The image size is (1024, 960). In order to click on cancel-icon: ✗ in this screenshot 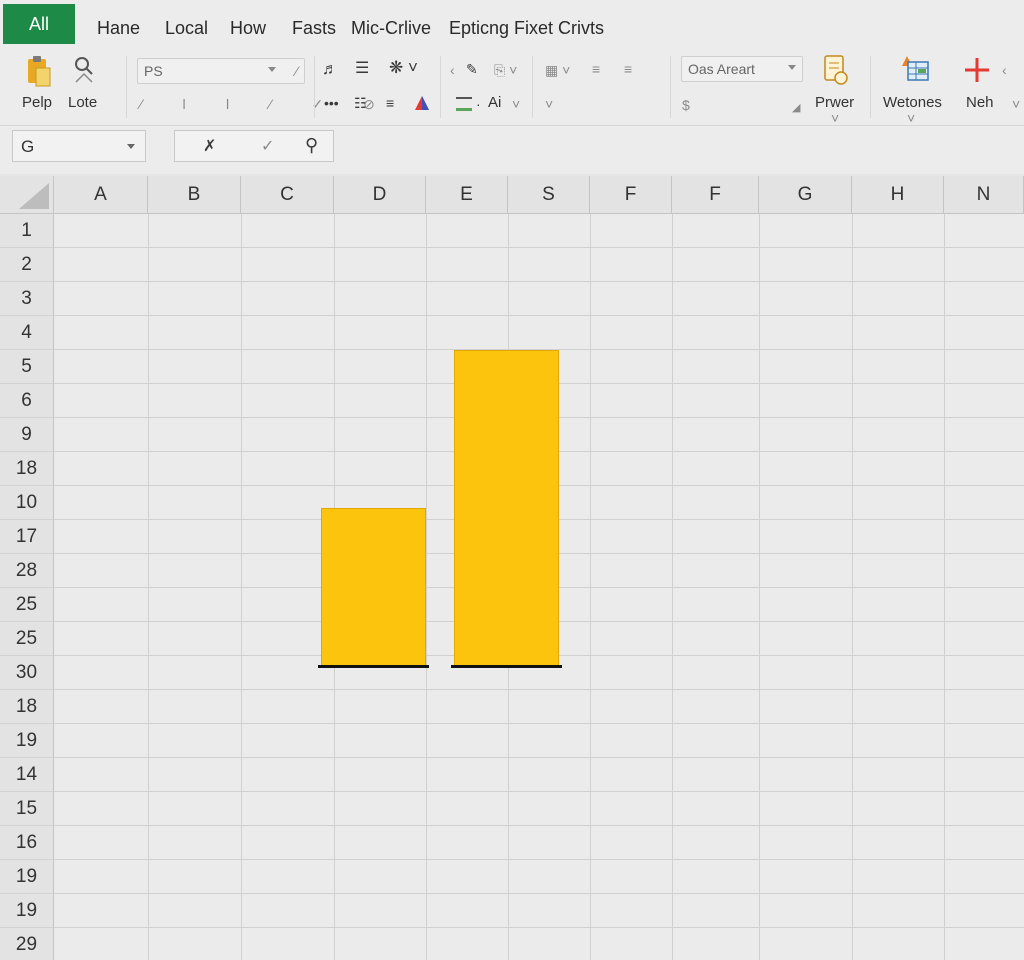, I will do `click(209, 147)`.